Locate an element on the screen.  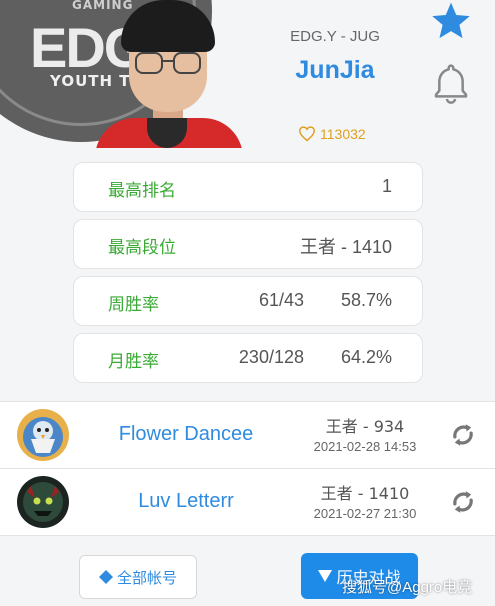
all-accounts-label: 全部帐号 is located at coordinates (146, 577).